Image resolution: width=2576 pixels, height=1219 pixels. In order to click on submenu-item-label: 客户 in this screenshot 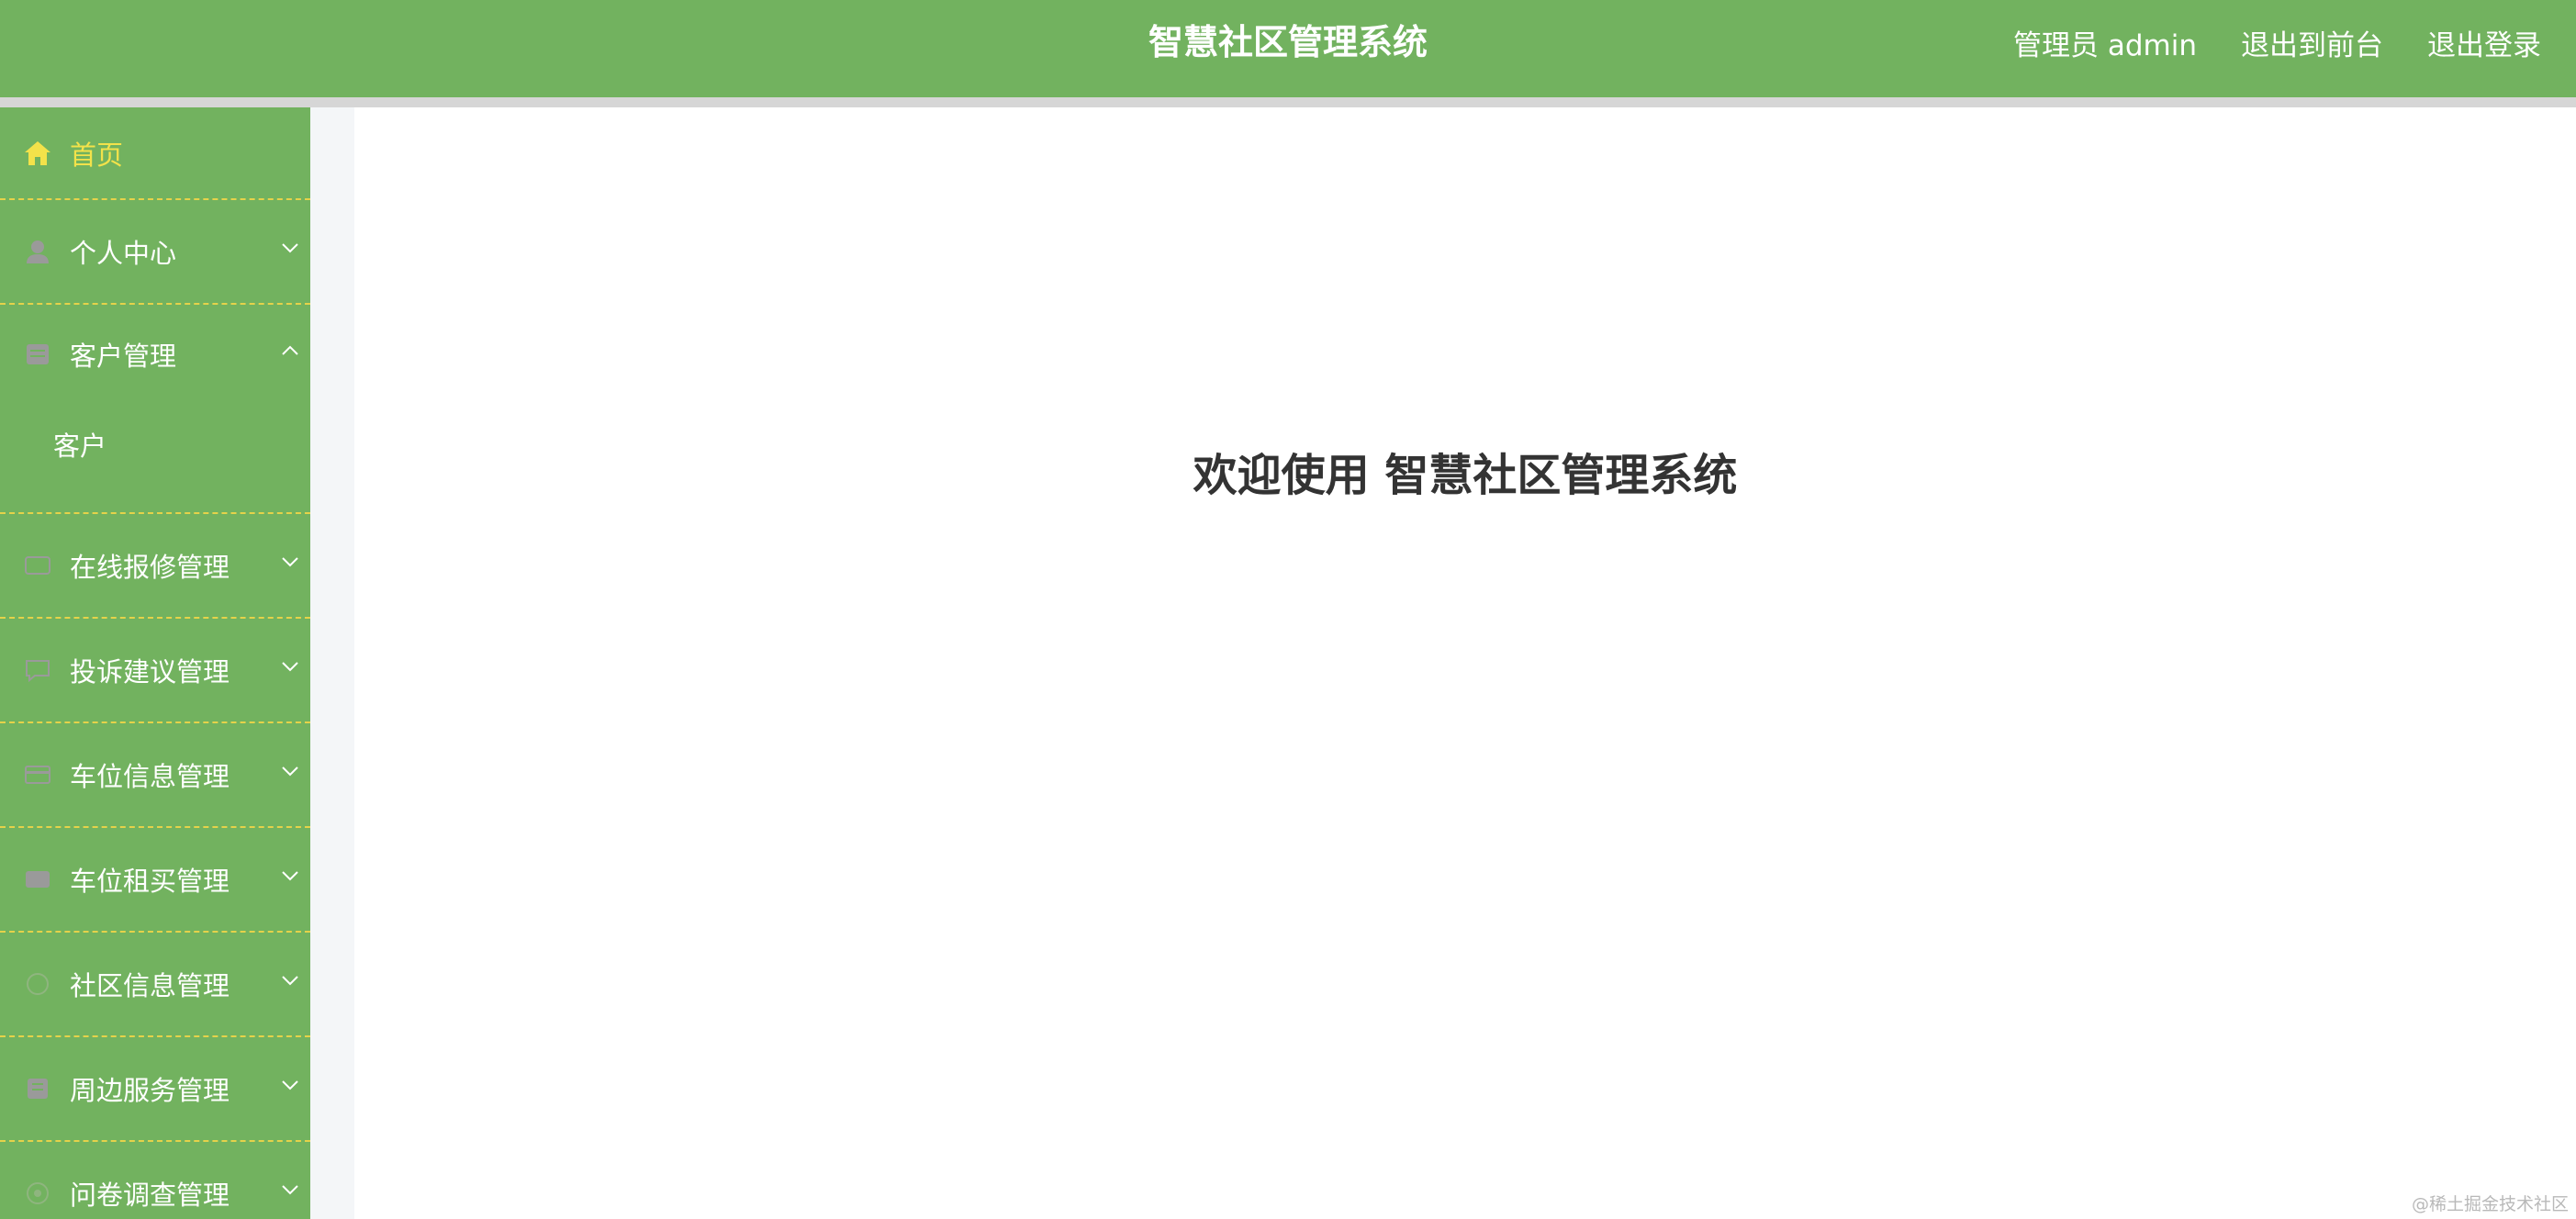, I will do `click(80, 446)`.